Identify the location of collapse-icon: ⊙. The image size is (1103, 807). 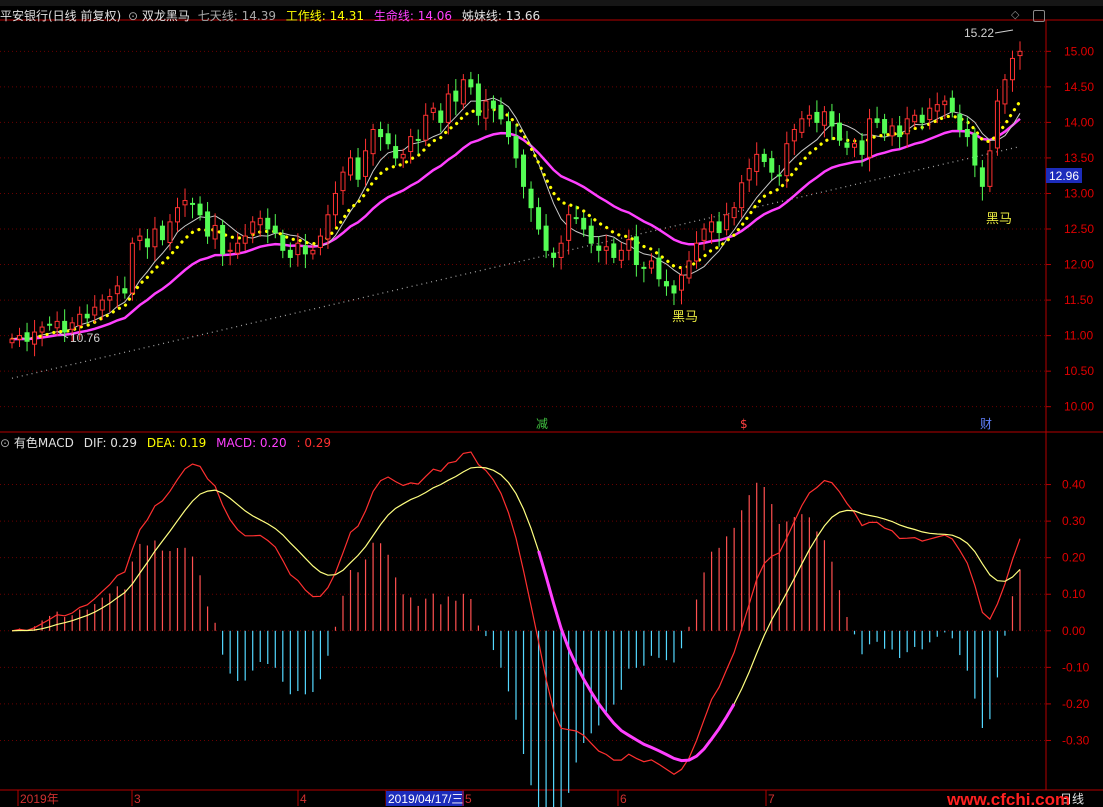
(5, 443).